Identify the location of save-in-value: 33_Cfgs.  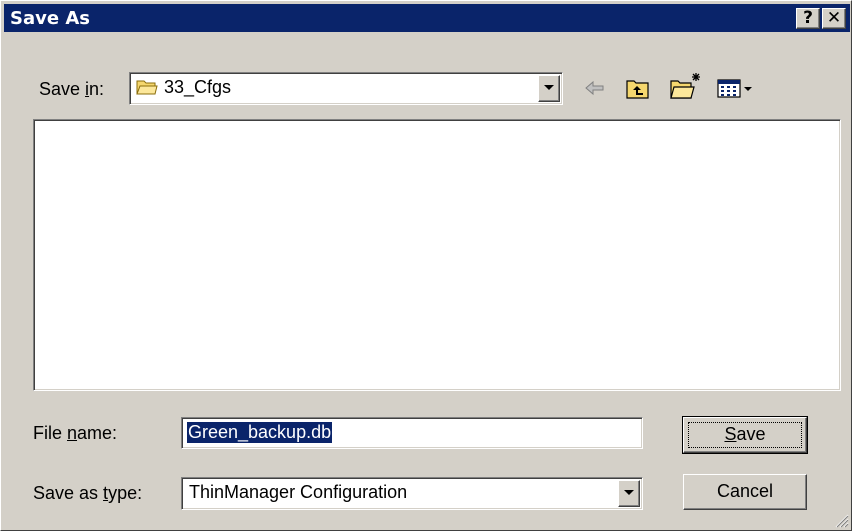
(198, 87).